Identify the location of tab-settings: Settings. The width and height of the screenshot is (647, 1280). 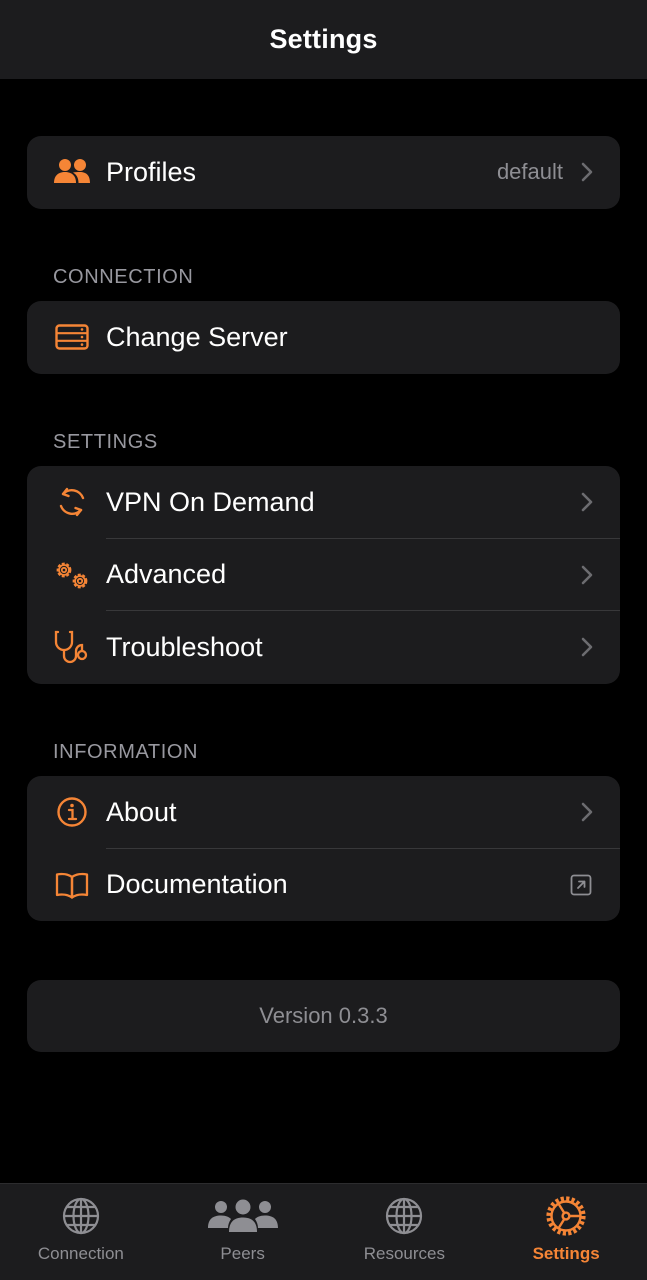
(566, 1232).